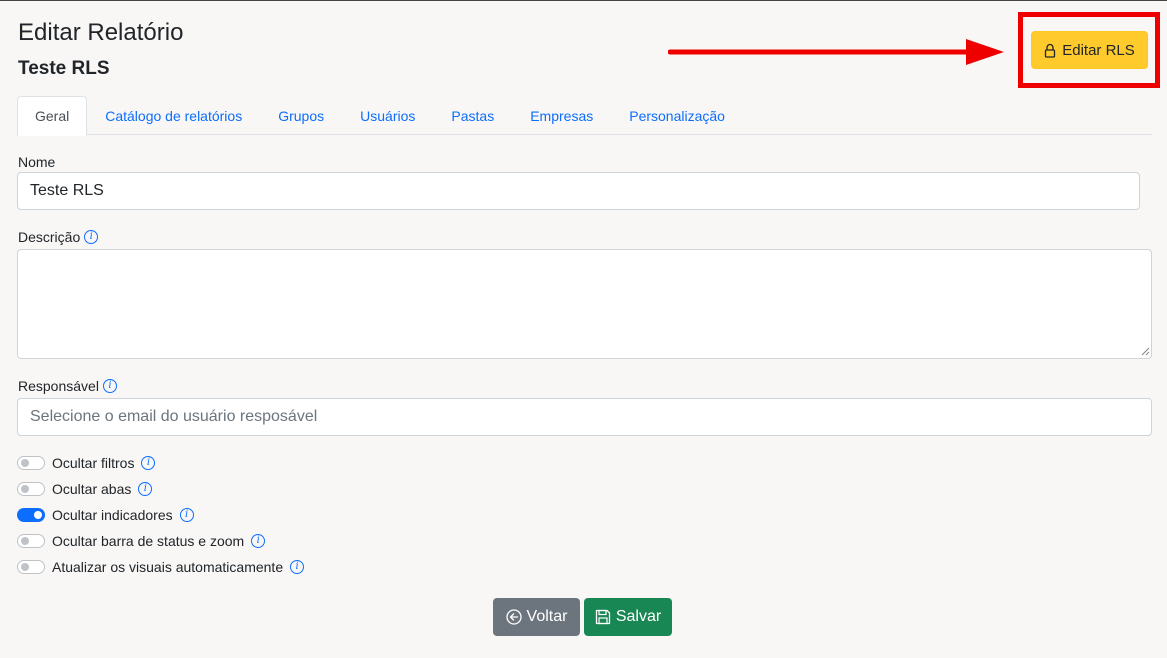 Image resolution: width=1167 pixels, height=658 pixels. I want to click on resize-grip-icon, so click(1145, 351).